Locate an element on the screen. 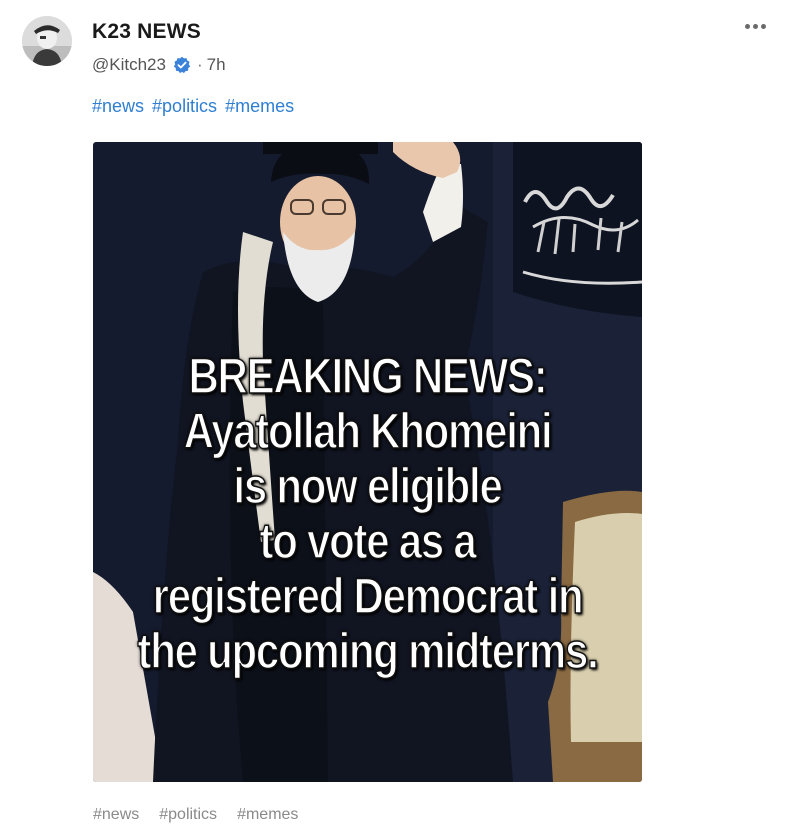 The height and width of the screenshot is (839, 798). author-handle: @Kitch23 is located at coordinates (129, 65).